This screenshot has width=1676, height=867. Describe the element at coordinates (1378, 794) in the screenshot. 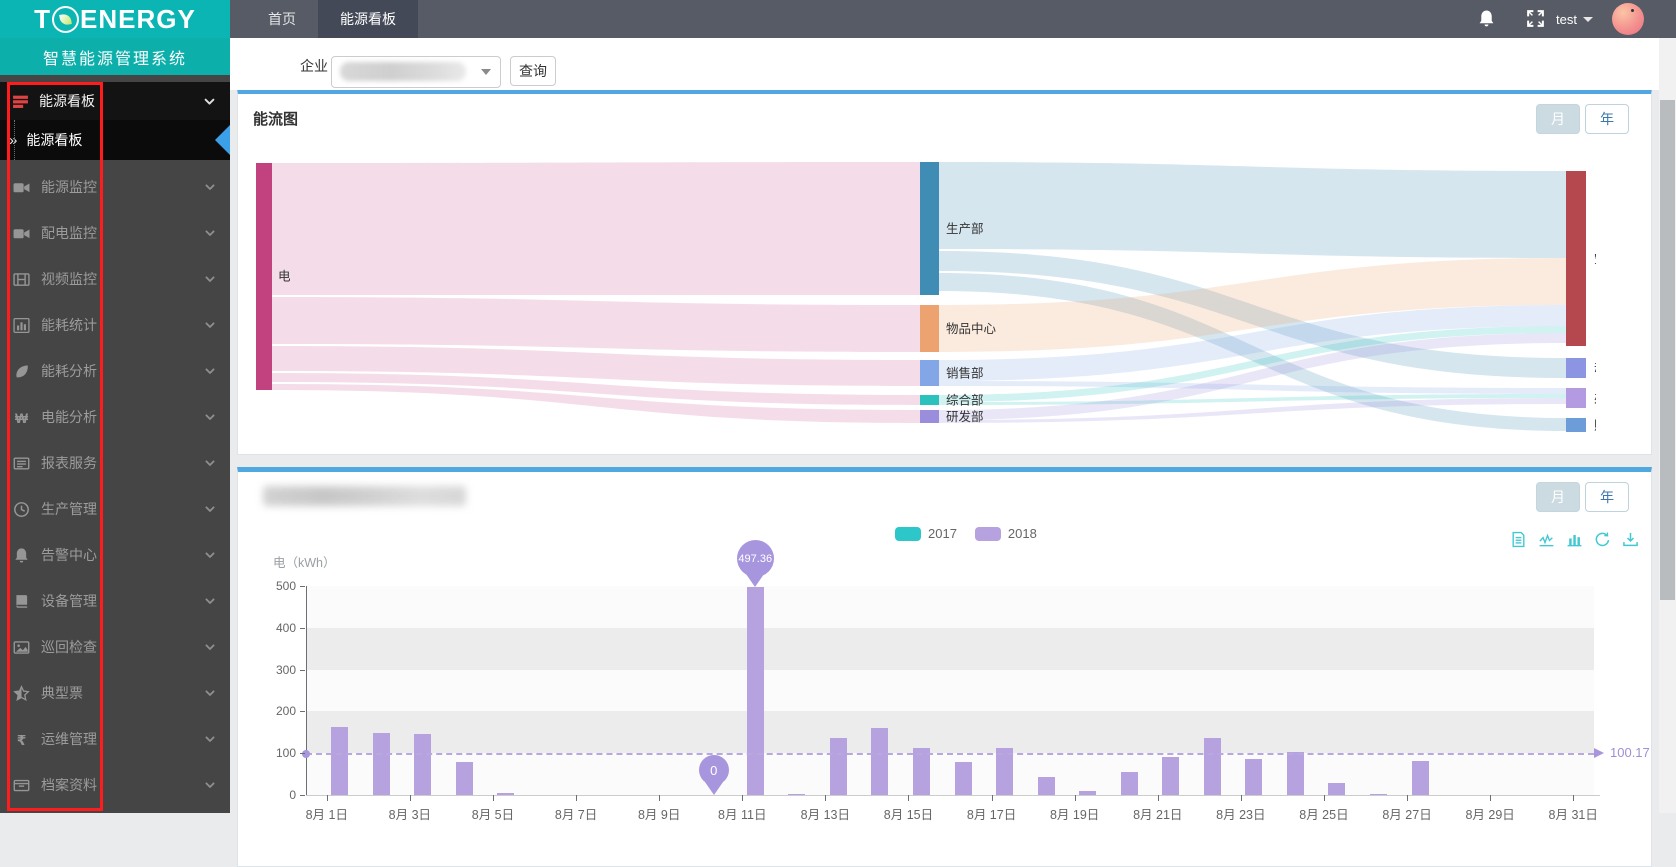

I see `bar-8月26日` at that location.